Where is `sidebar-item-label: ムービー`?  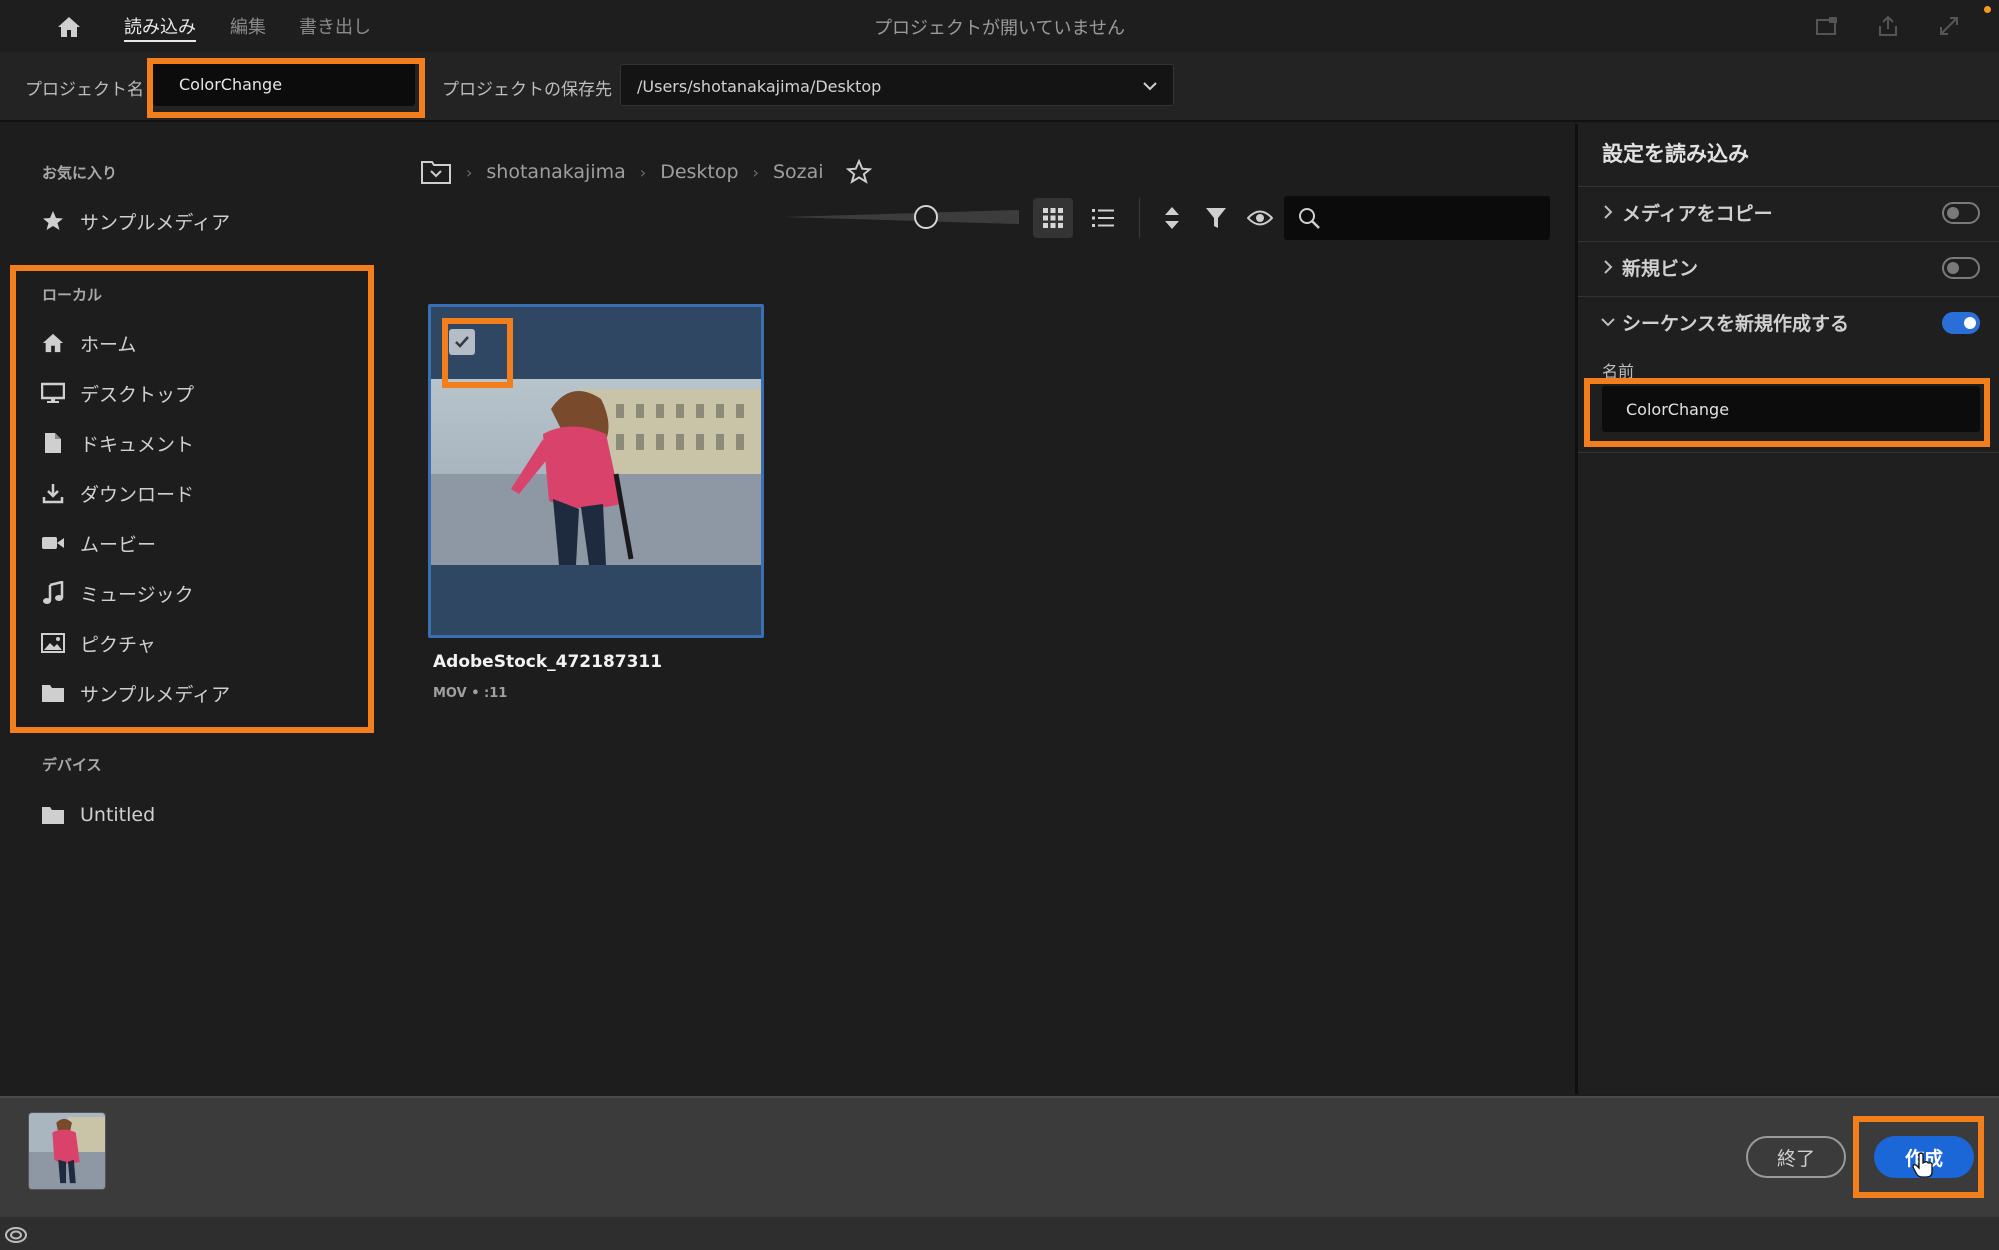
sidebar-item-label: ムービー is located at coordinates (118, 544).